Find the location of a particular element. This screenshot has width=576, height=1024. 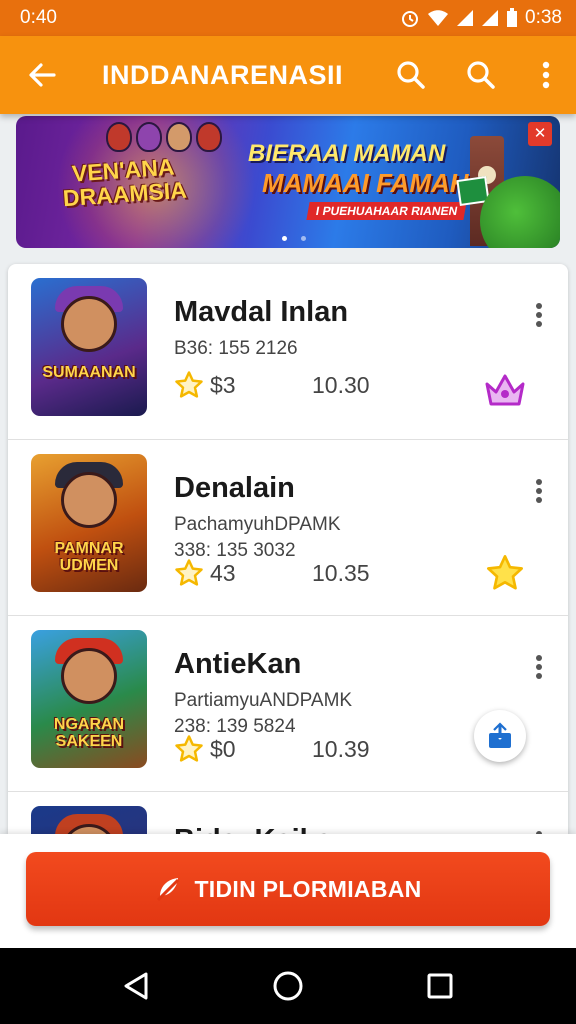

share-icon is located at coordinates (500, 736).